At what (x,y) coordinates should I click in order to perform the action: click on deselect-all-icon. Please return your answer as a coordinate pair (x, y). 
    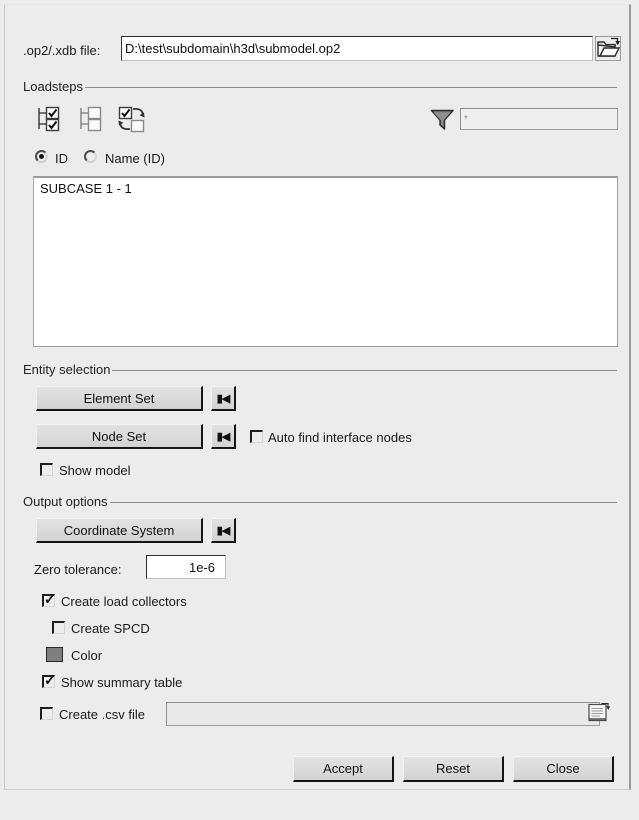
    Looking at the image, I should click on (93, 122).